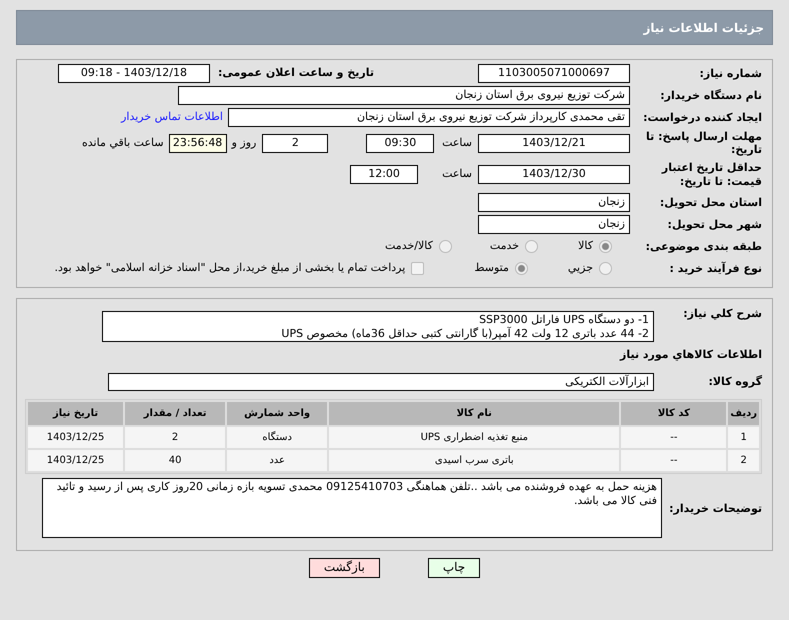  What do you see at coordinates (474, 437) in the screenshot?
I see `table-cell: منبع تغذیه اضطراری UPS` at bounding box center [474, 437].